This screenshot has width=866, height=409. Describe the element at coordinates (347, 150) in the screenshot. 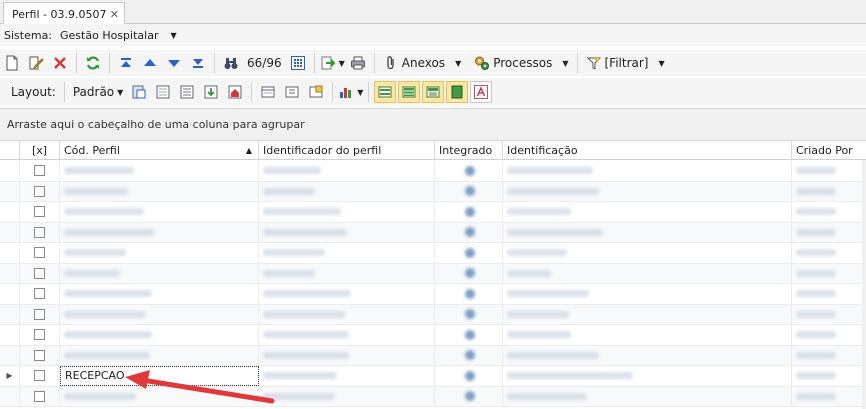

I see `column-header-identificador: Identificador do perfil` at that location.